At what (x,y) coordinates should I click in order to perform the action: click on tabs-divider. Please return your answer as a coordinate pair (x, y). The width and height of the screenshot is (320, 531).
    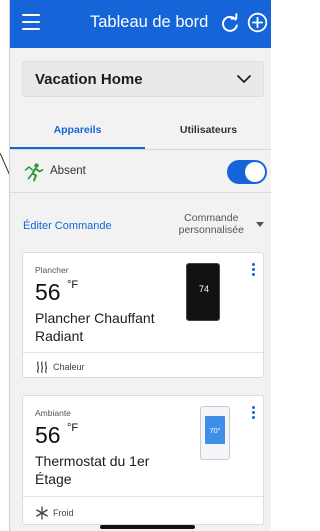
    Looking at the image, I should click on (140, 149).